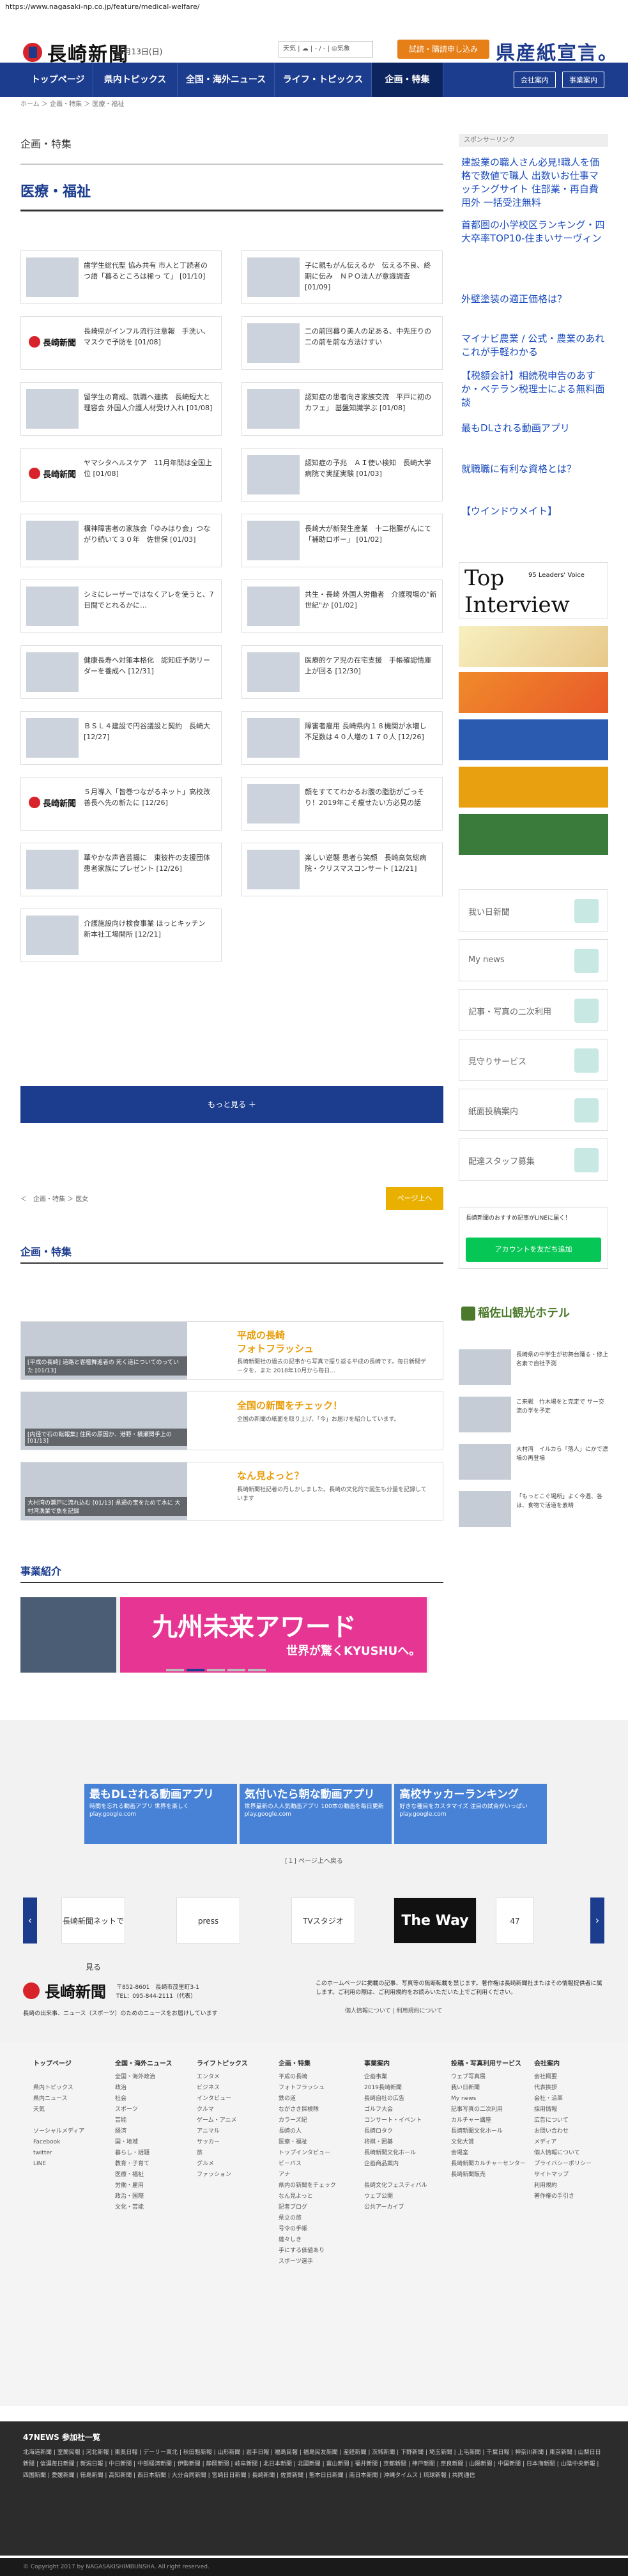 The width and height of the screenshot is (628, 2576). What do you see at coordinates (153, 2063) in the screenshot?
I see `sitemap-heading: 全国・海外ニュース` at bounding box center [153, 2063].